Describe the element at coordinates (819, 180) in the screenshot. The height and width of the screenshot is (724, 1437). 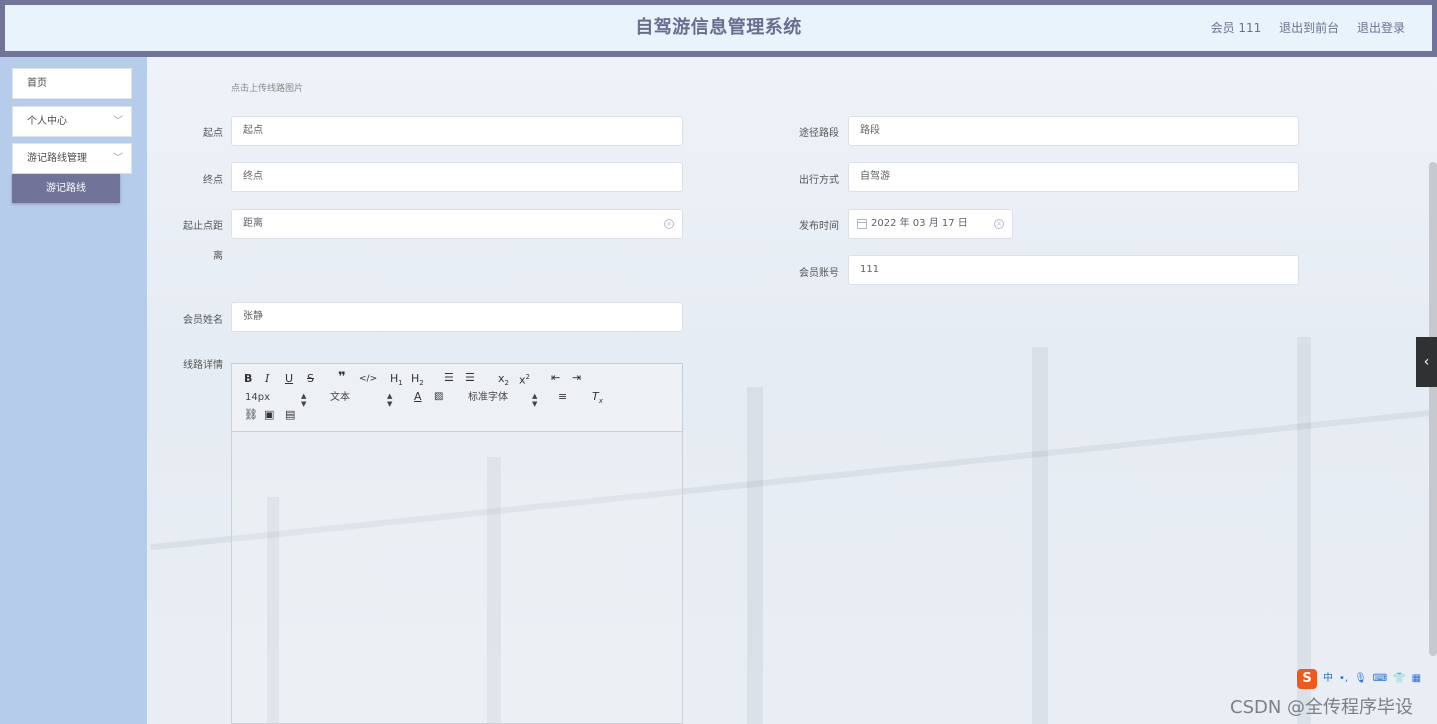
I see `travel-mode-label: 出行方式` at that location.